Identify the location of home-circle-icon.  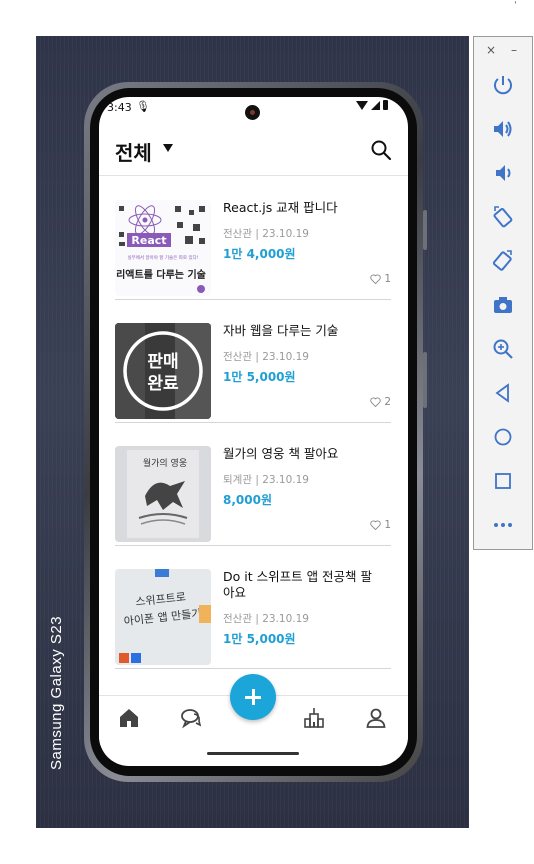
(503, 437).